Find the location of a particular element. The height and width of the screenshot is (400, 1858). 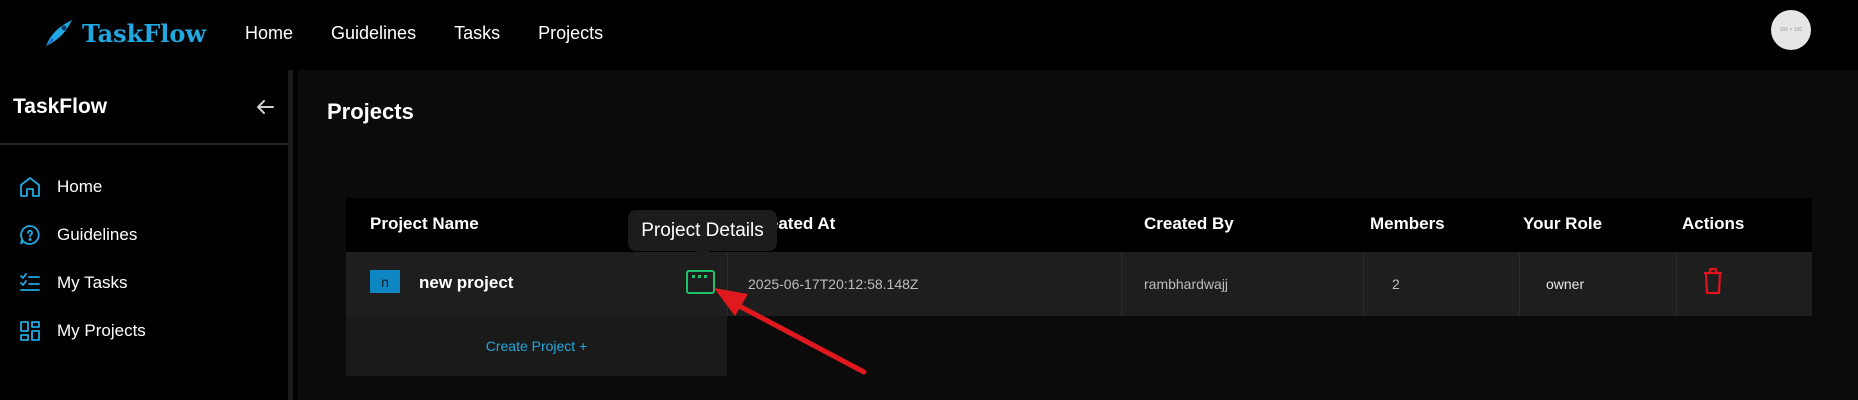

sidebar-item-guidelines: Guidelines is located at coordinates (144, 235).